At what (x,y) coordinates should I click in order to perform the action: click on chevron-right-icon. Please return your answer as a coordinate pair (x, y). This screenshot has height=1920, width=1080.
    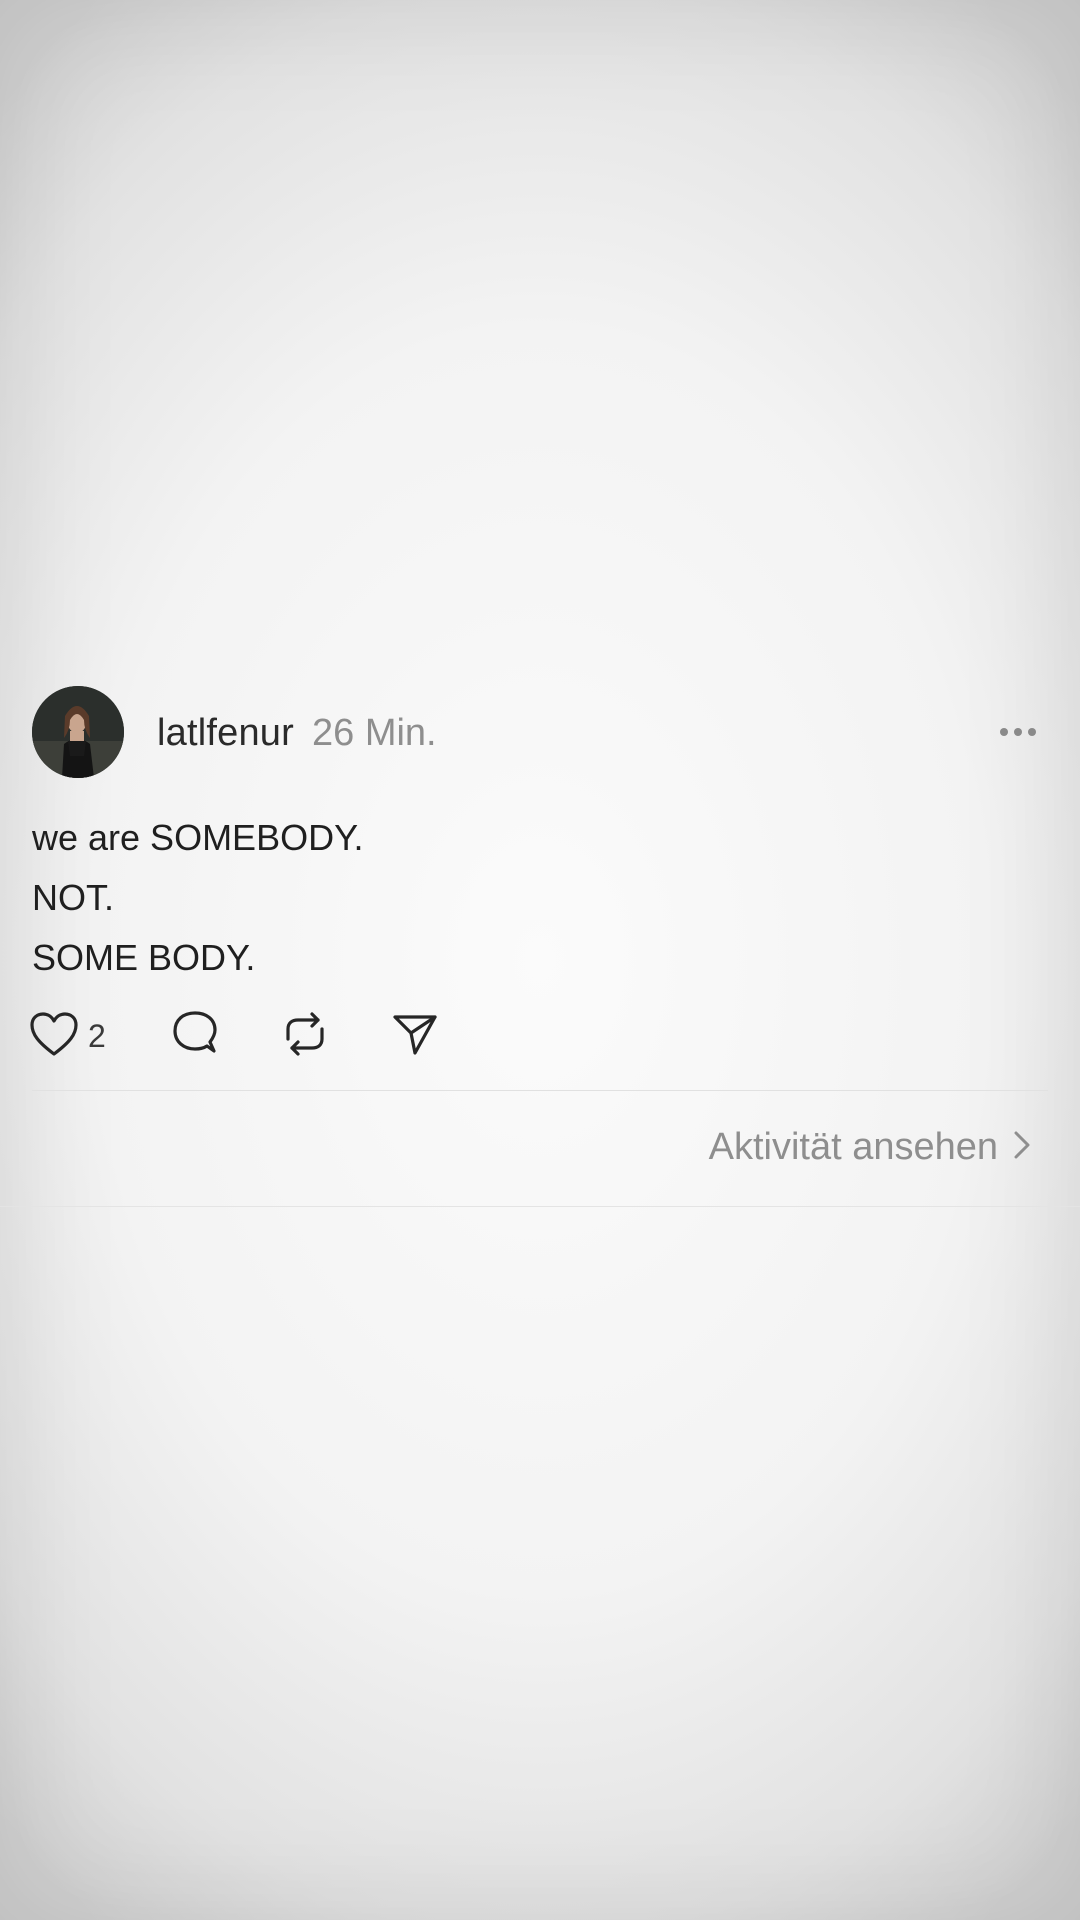
    Looking at the image, I should click on (1022, 1147).